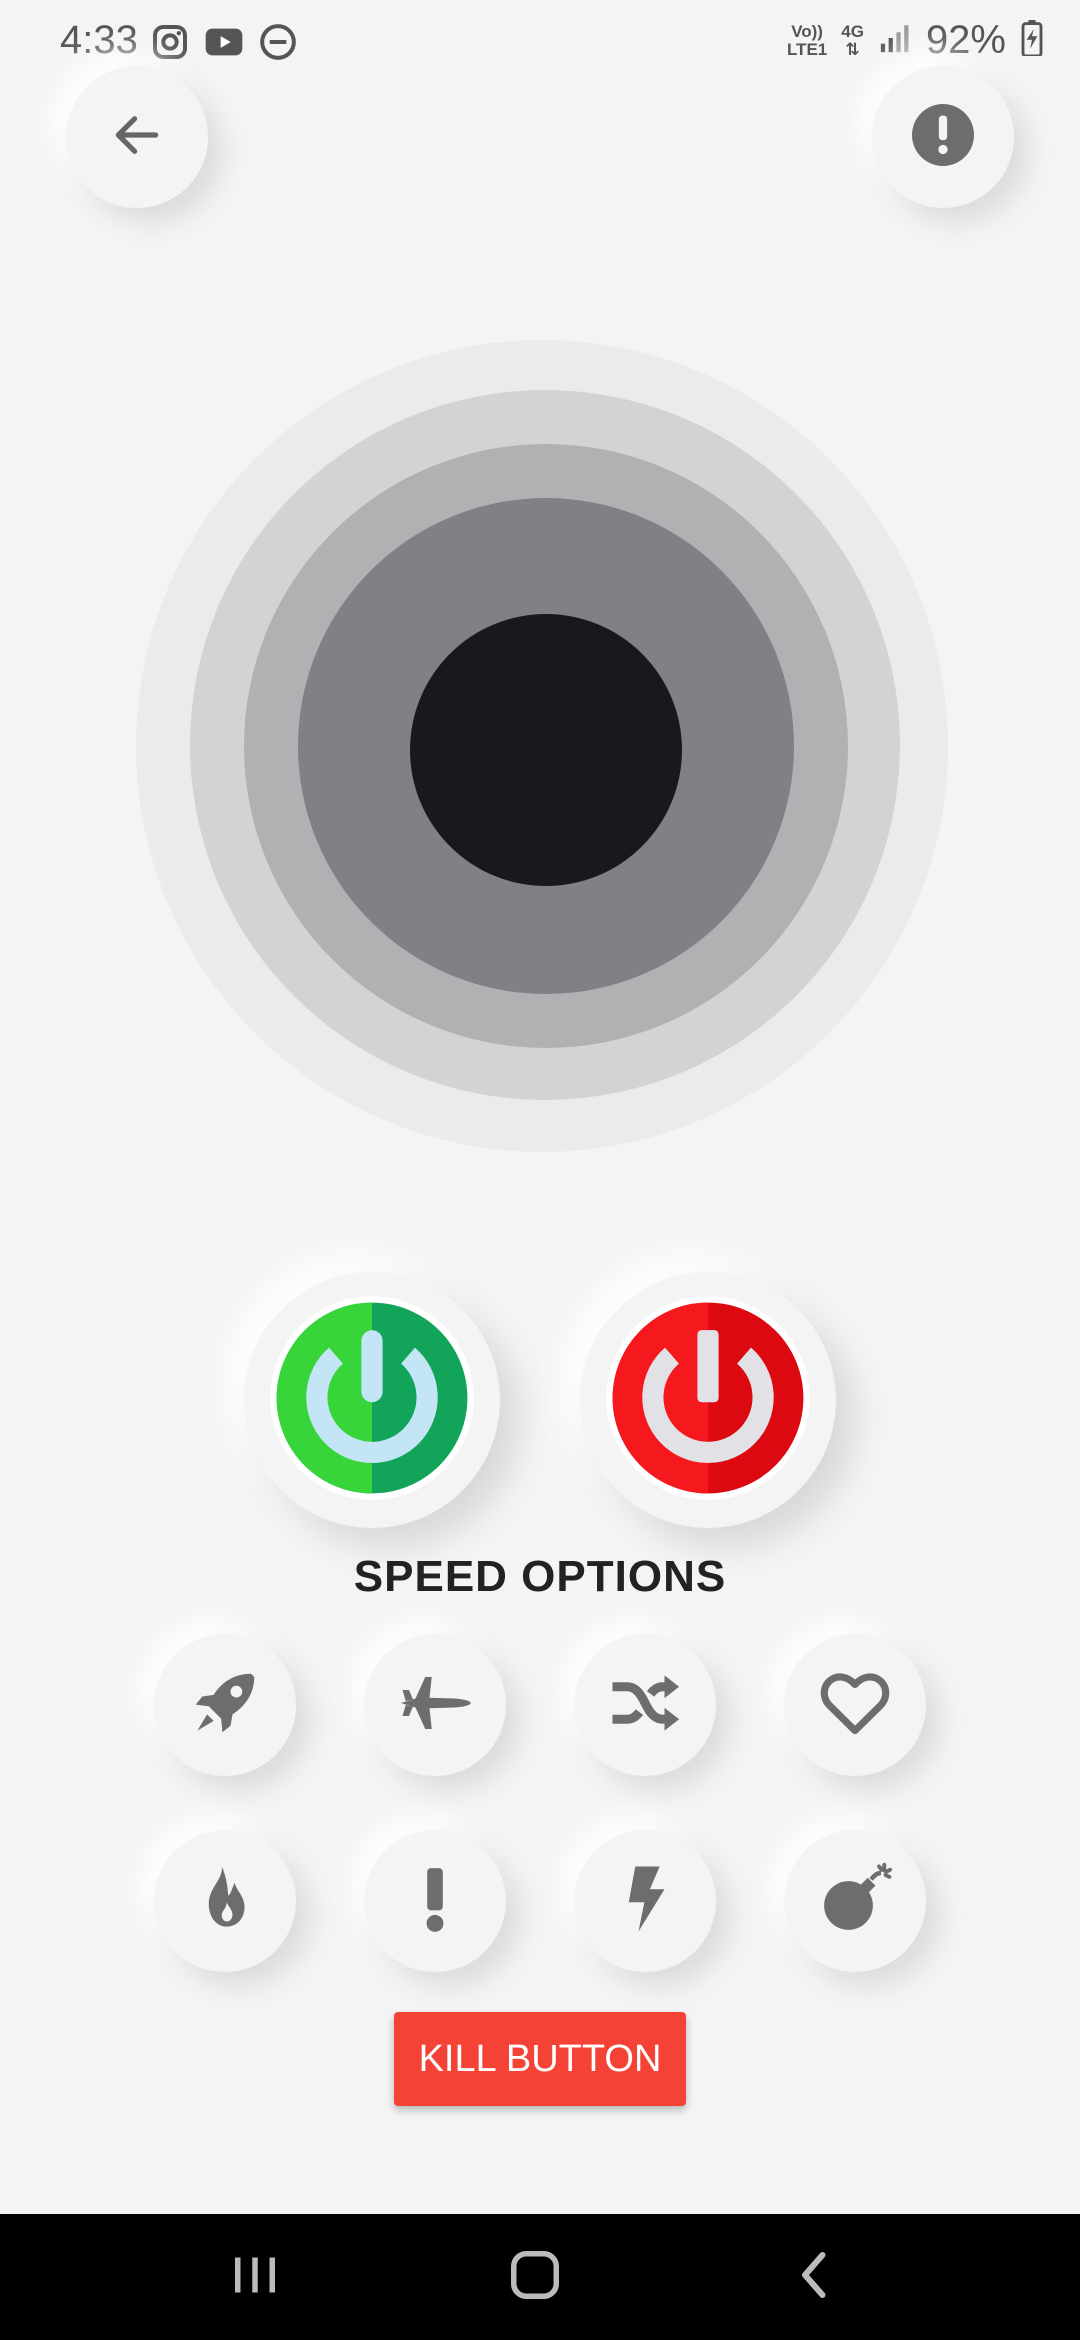 The image size is (1080, 2340). I want to click on speed-option-rocket, so click(225, 1705).